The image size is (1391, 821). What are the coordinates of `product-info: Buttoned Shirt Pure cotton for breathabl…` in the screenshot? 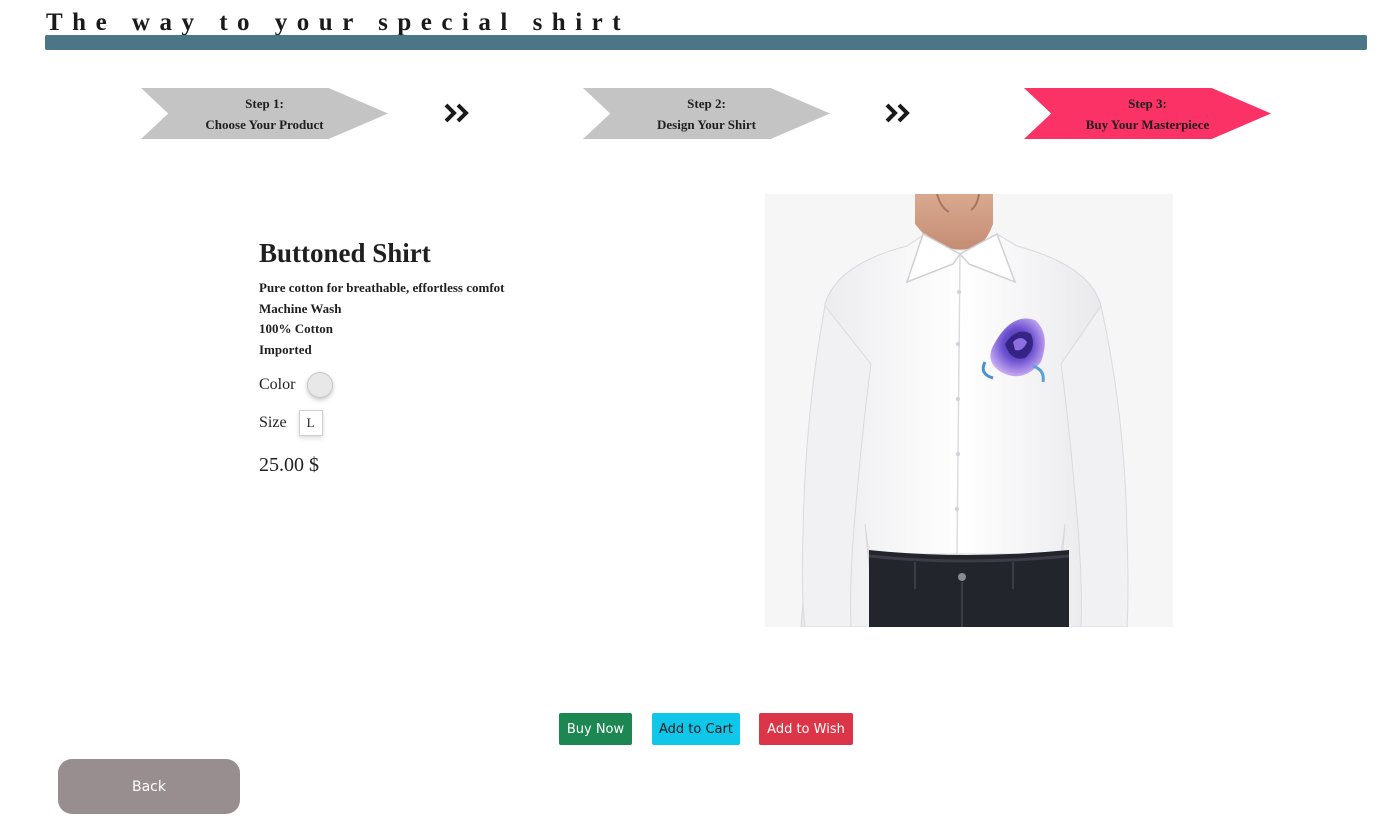 It's located at (449, 356).